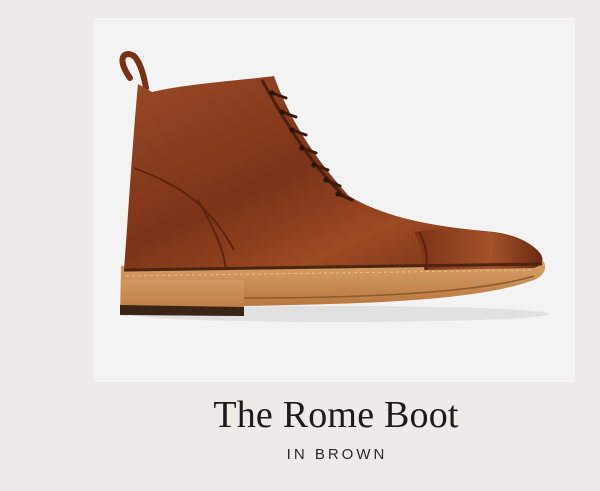 The image size is (600, 491). What do you see at coordinates (337, 454) in the screenshot?
I see `product-color-label: IN BROWN` at bounding box center [337, 454].